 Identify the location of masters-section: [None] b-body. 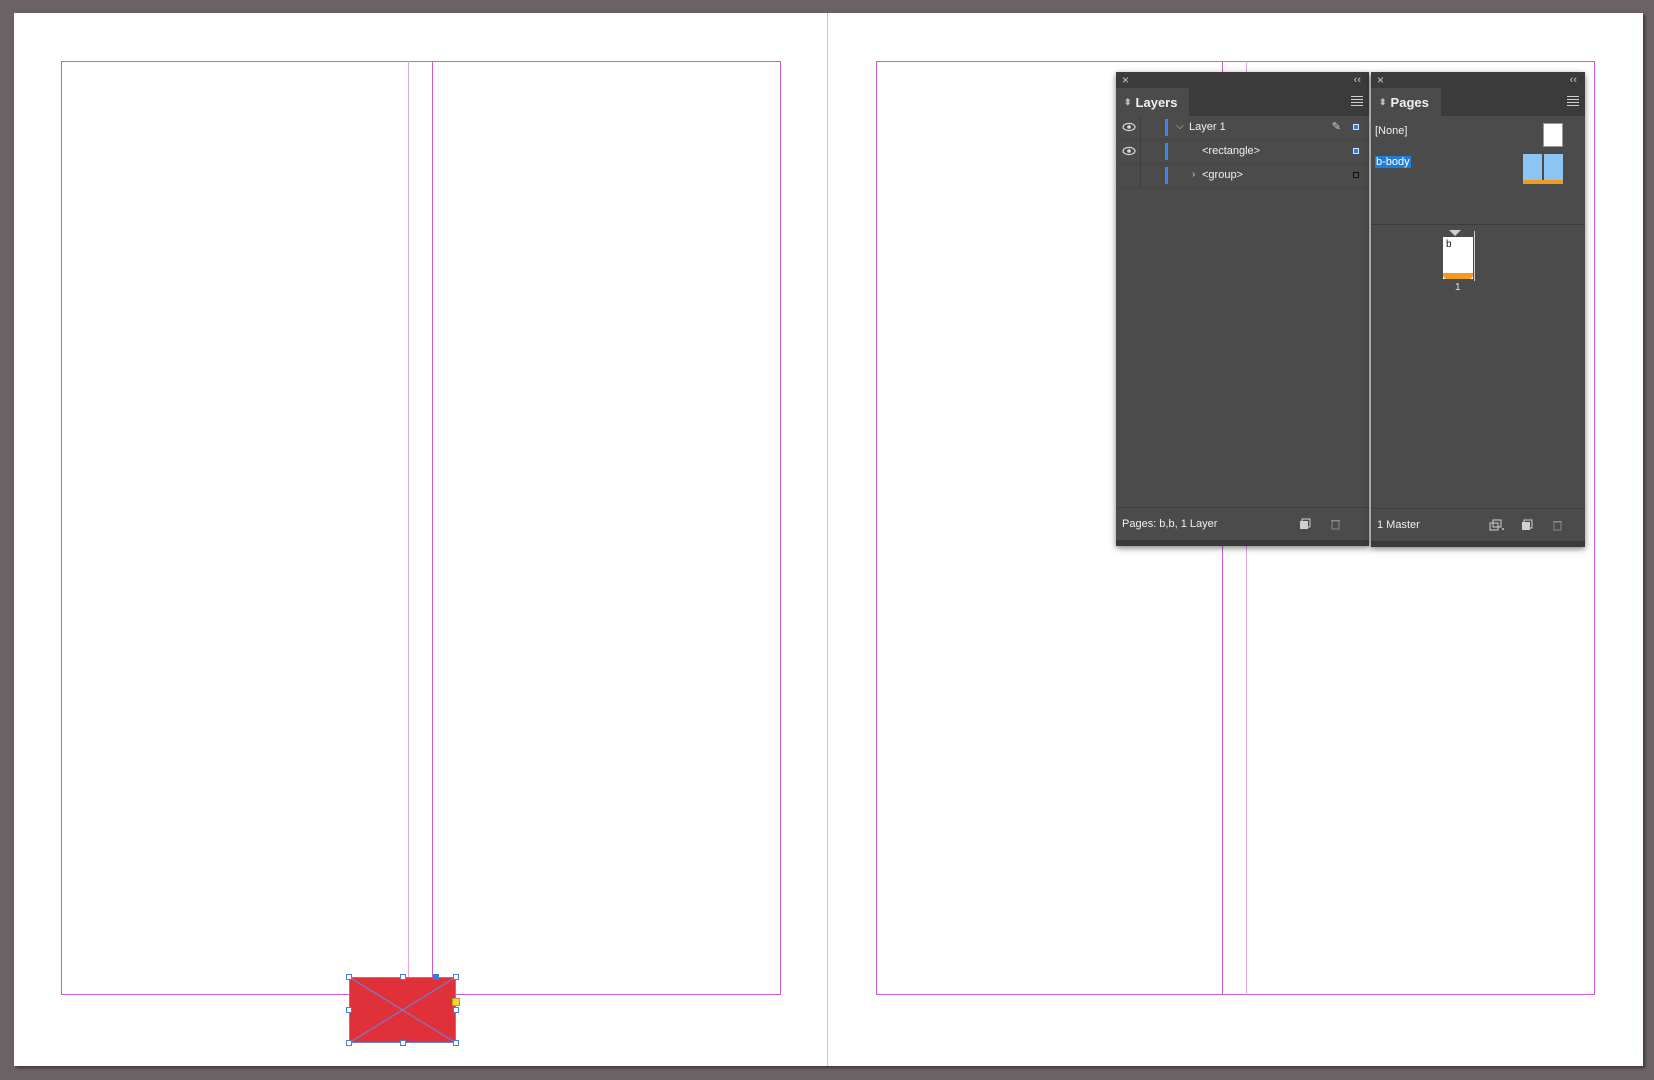
(1478, 170).